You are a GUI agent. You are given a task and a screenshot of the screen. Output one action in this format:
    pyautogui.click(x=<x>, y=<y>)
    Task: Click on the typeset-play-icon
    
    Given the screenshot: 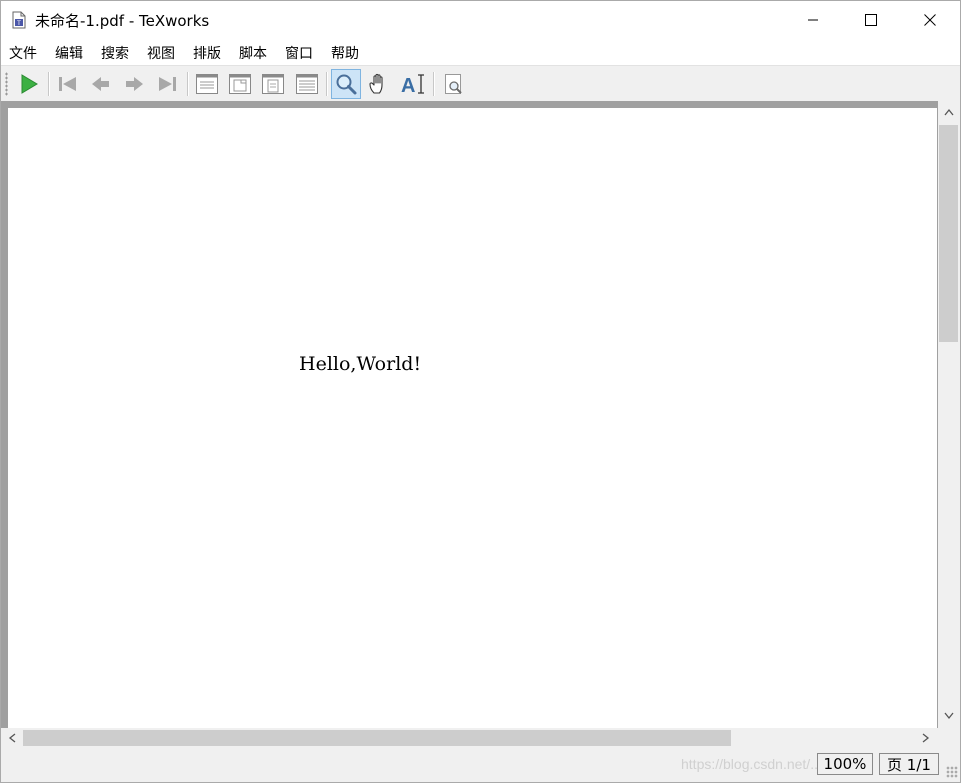 What is the action you would take?
    pyautogui.click(x=29, y=84)
    